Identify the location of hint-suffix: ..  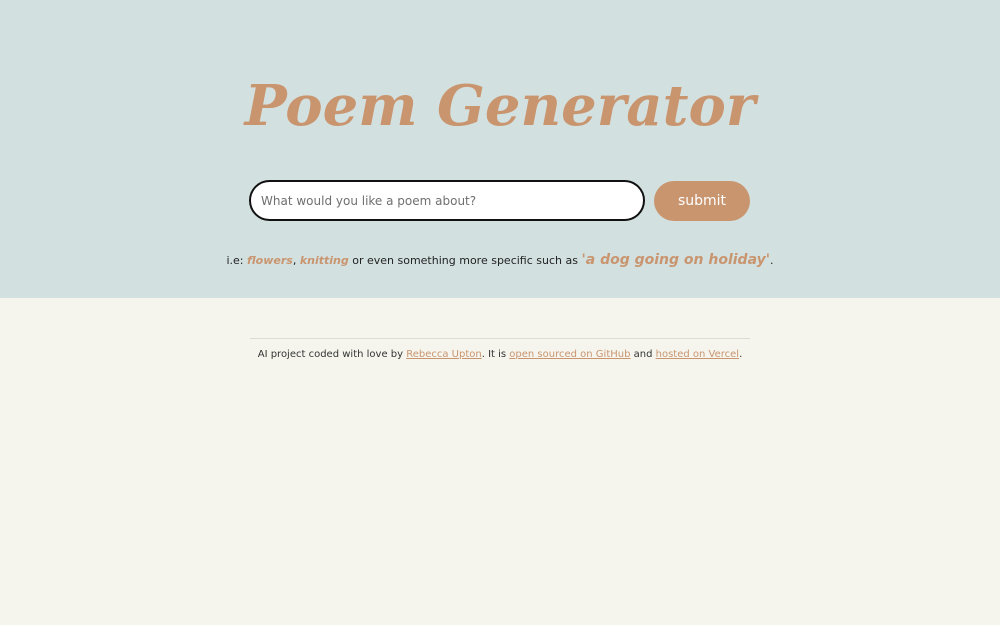
(772, 260).